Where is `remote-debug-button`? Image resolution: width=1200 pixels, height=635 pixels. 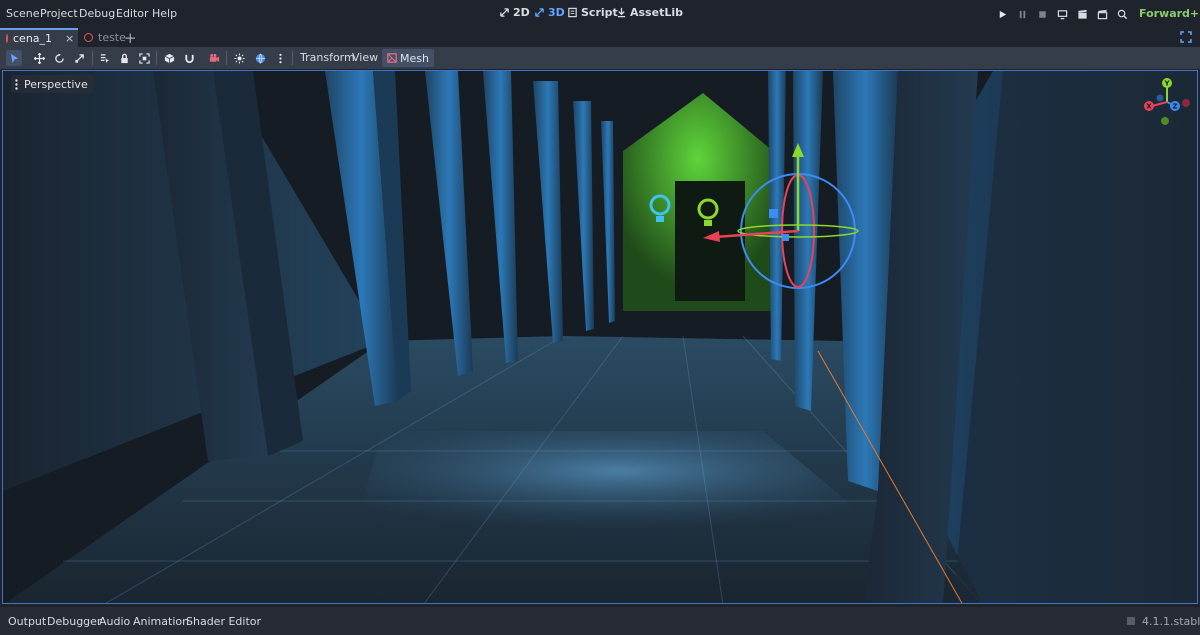
remote-debug-button is located at coordinates (1062, 14).